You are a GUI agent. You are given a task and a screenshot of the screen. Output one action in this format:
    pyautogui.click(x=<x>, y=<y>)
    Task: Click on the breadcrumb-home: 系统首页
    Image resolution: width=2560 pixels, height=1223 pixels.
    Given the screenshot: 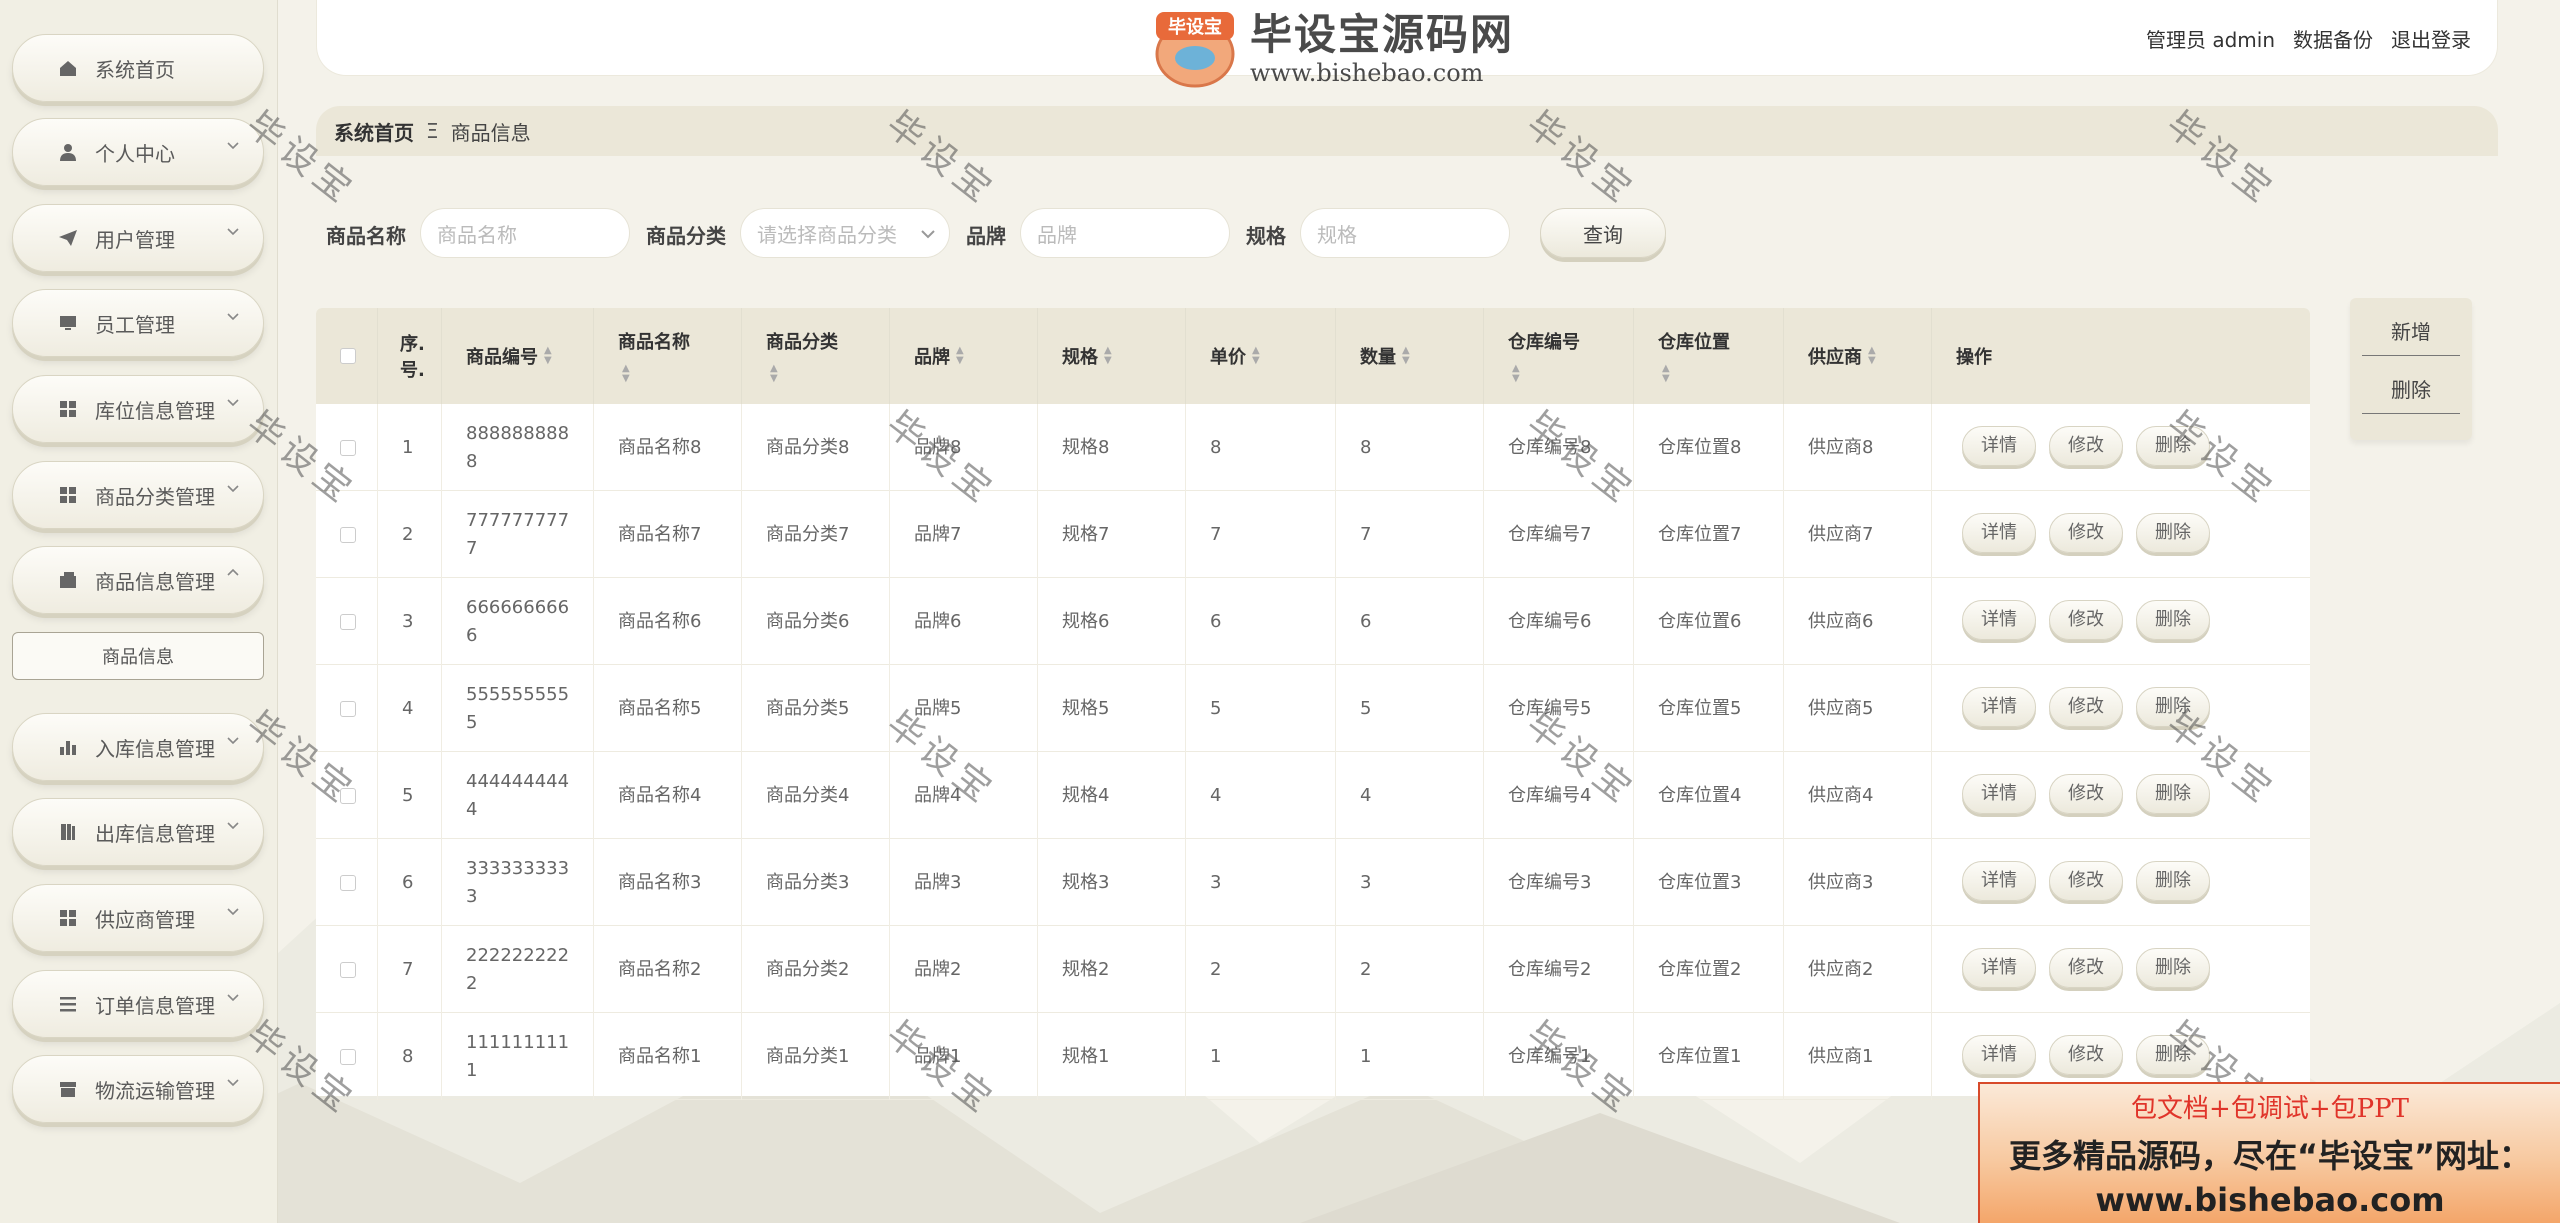 What is the action you would take?
    pyautogui.click(x=374, y=131)
    